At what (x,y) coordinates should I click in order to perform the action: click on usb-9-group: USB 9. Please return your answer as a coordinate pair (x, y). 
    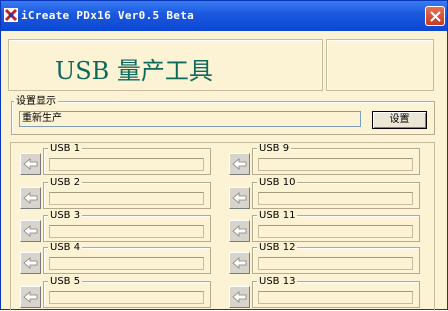
    Looking at the image, I should click on (336, 159).